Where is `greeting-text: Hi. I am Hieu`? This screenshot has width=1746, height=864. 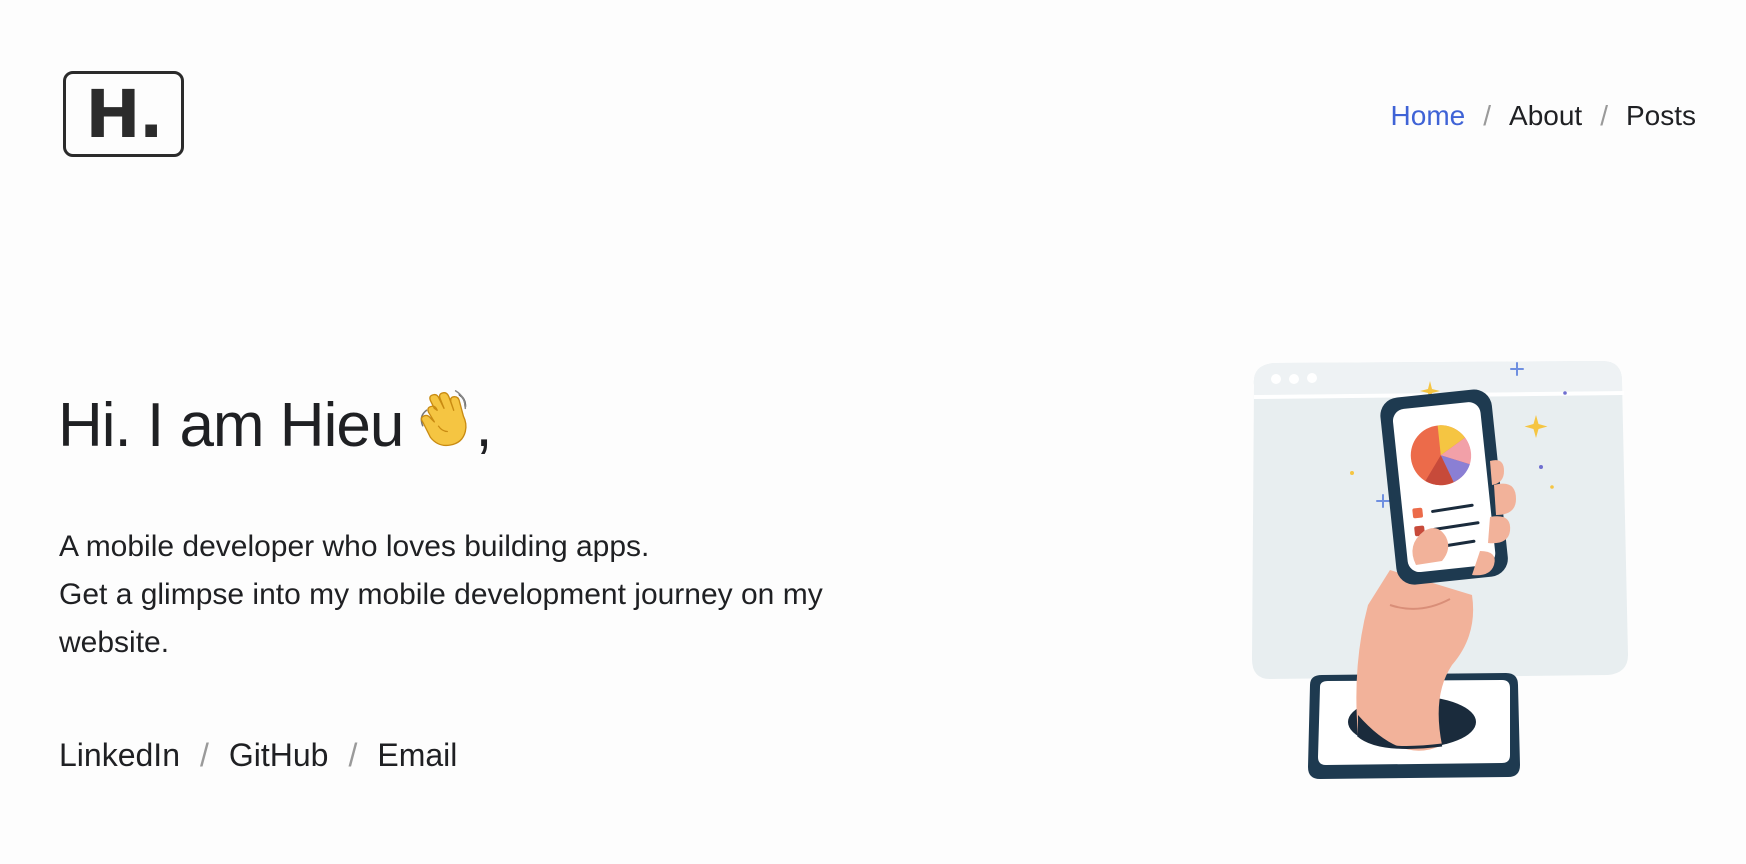 greeting-text: Hi. I am Hieu is located at coordinates (231, 425).